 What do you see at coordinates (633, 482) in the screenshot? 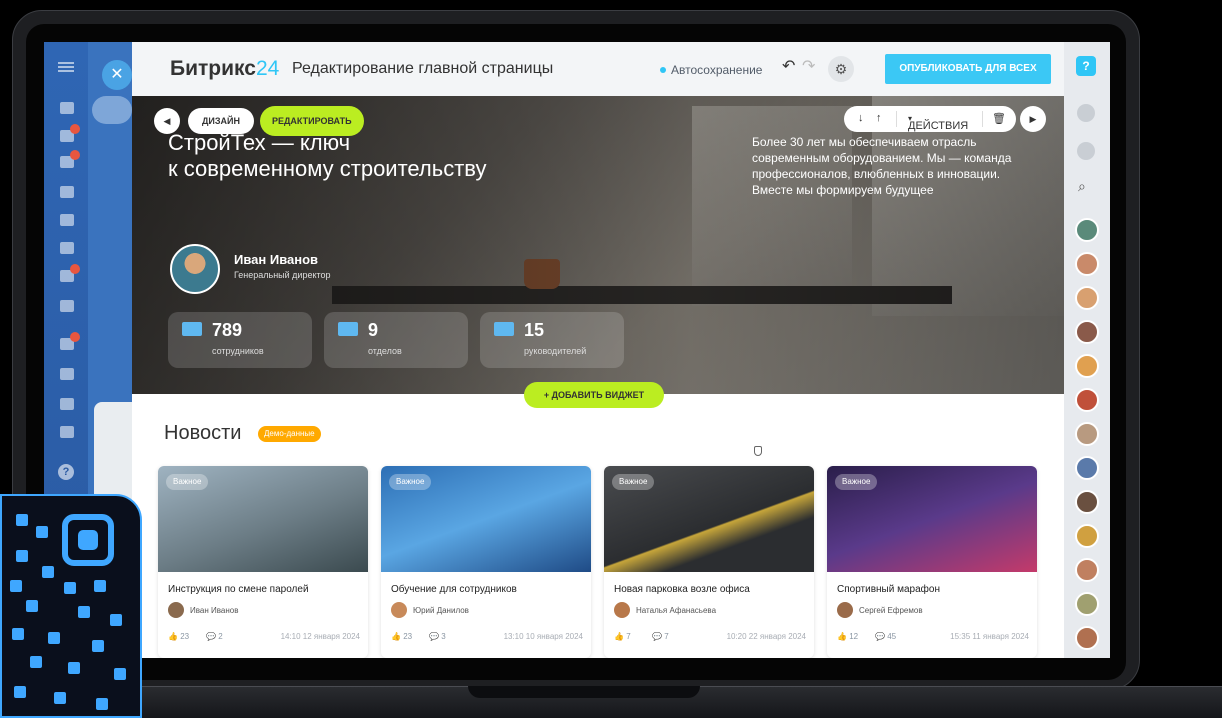
I see `news-tag: Важное` at bounding box center [633, 482].